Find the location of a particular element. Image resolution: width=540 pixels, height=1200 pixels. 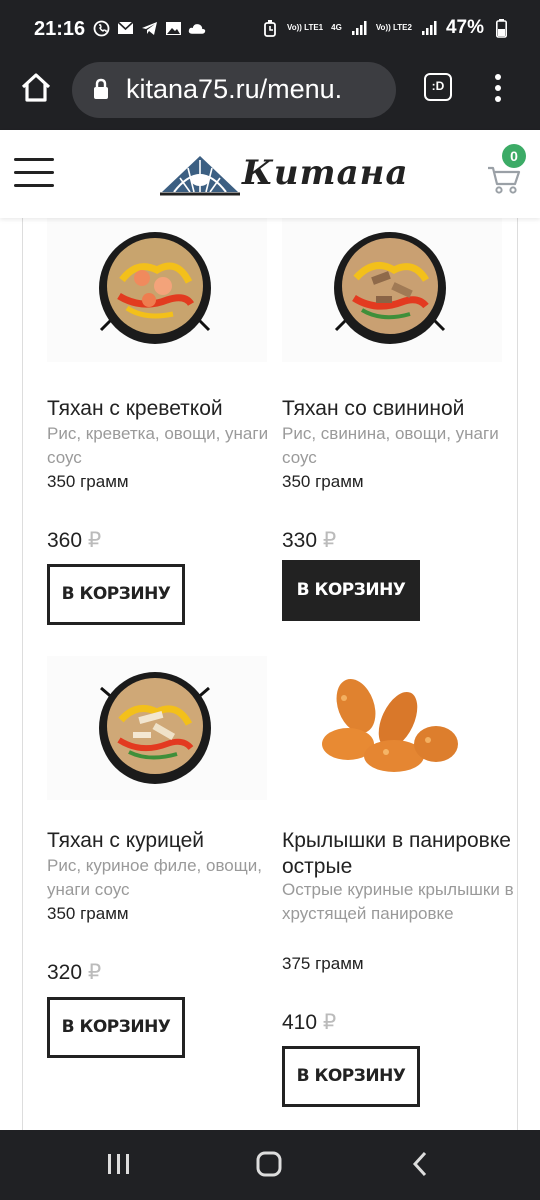

product-price: 330 ₽ is located at coordinates (309, 540).